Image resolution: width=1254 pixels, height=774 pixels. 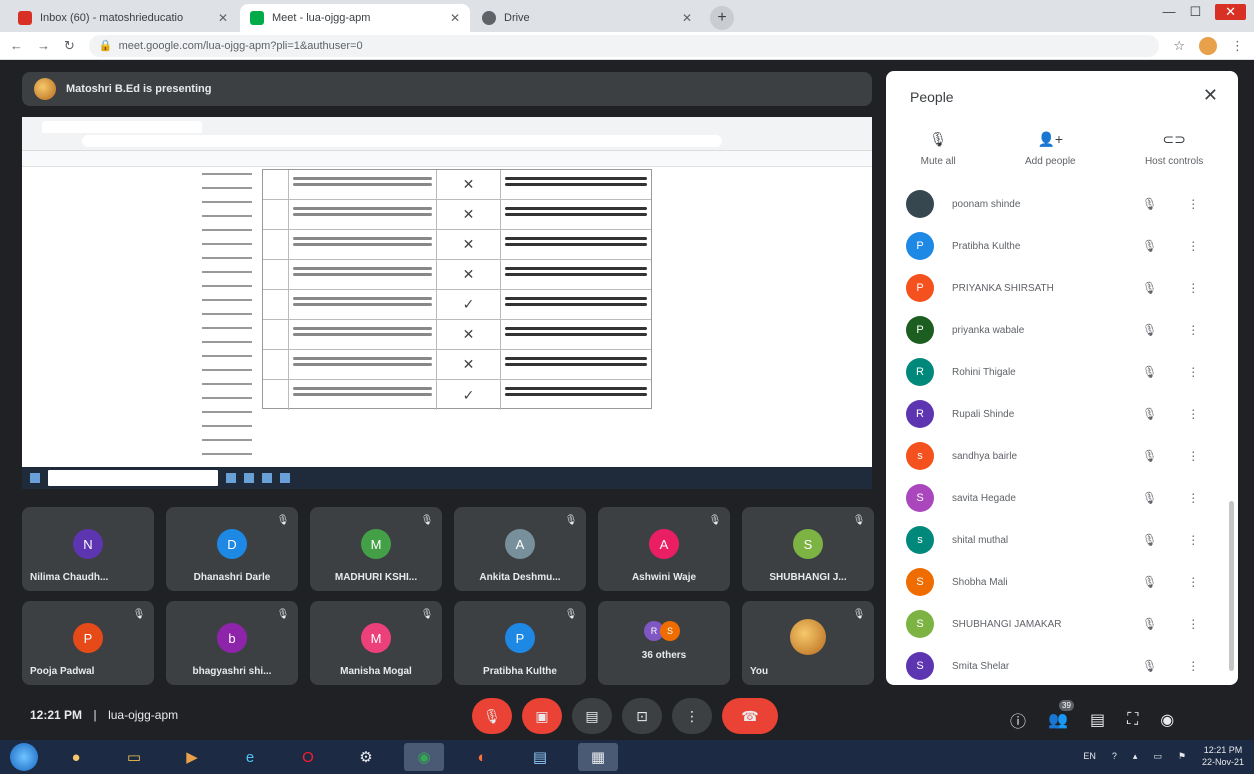 What do you see at coordinates (750, 716) in the screenshot?
I see `leave-call-button: ☎` at bounding box center [750, 716].